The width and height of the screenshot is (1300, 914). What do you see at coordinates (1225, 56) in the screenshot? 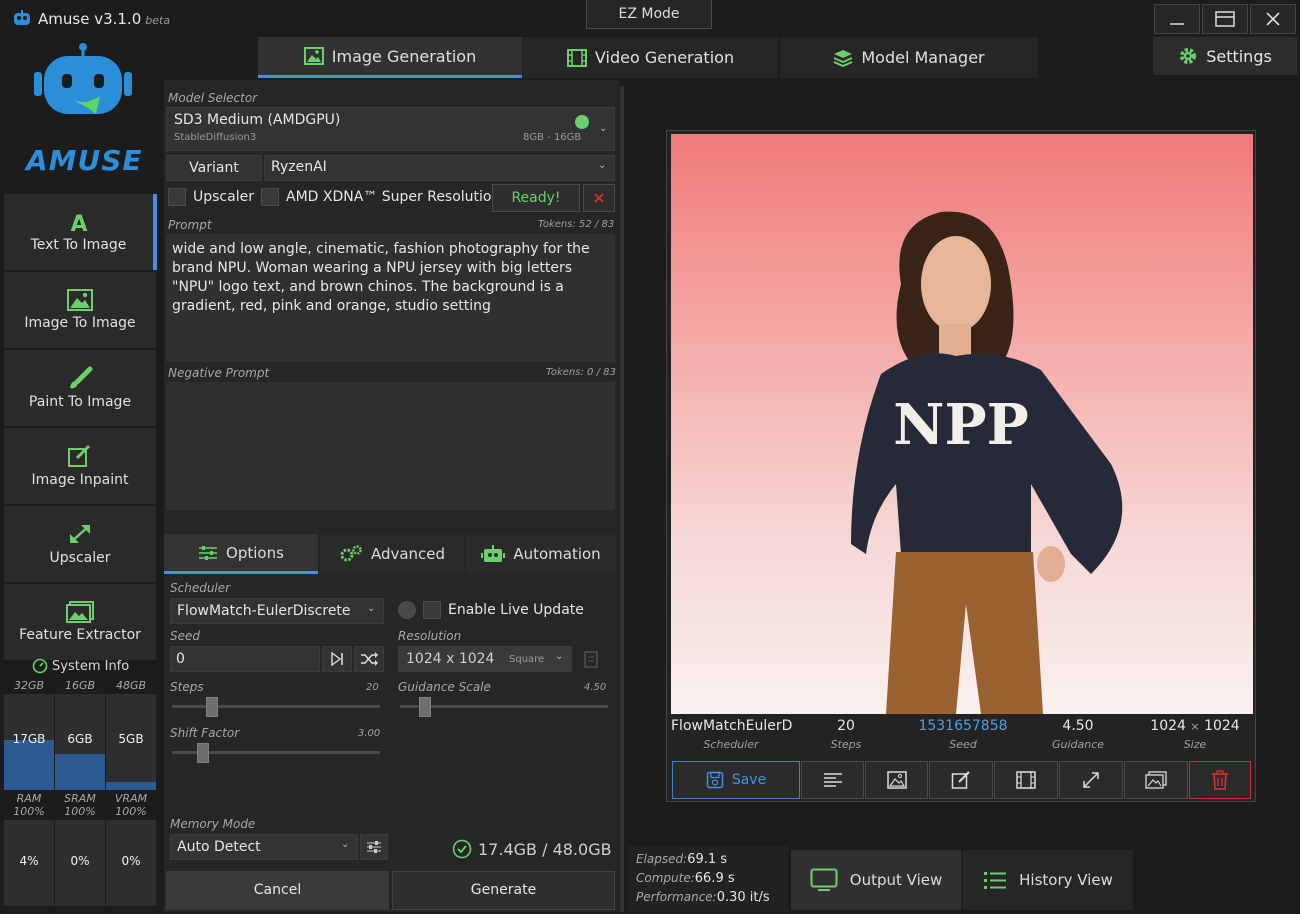
I see `settings-button: Settings` at bounding box center [1225, 56].